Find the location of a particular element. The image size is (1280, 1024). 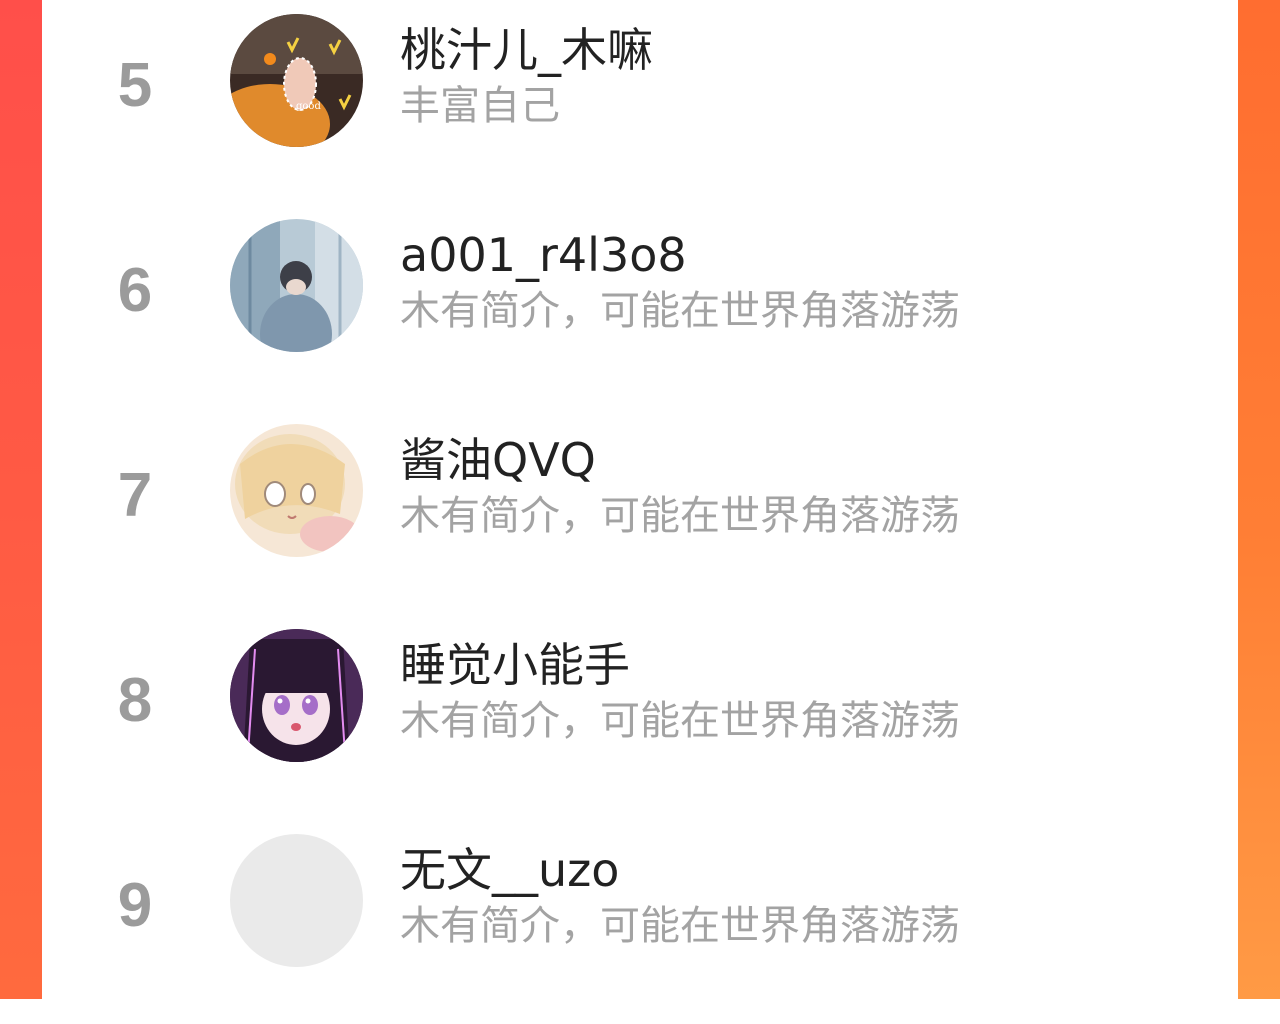

user-name: 睡觉小能手 is located at coordinates (515, 665).